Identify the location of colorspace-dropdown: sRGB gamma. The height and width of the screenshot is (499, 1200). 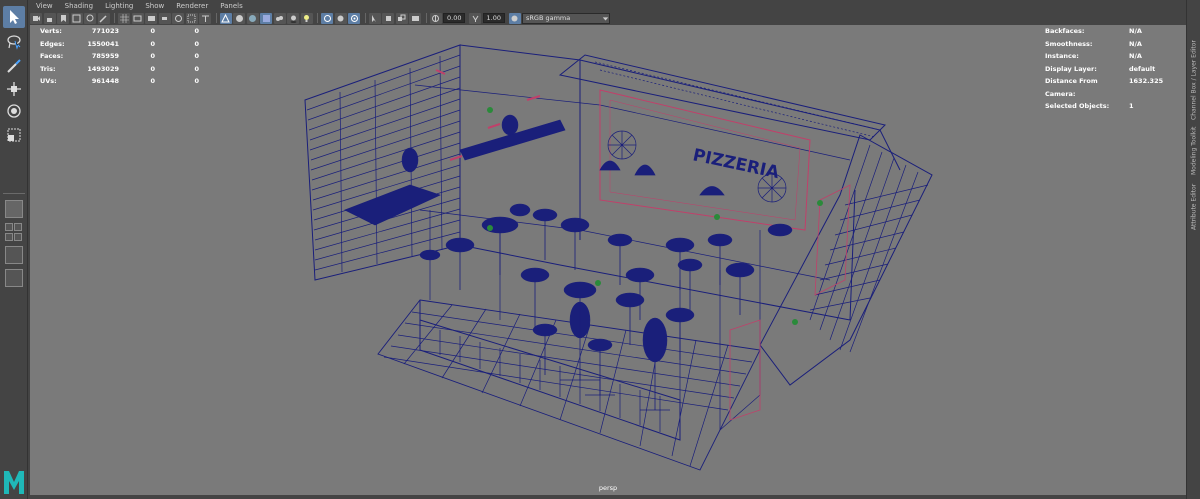
(566, 18).